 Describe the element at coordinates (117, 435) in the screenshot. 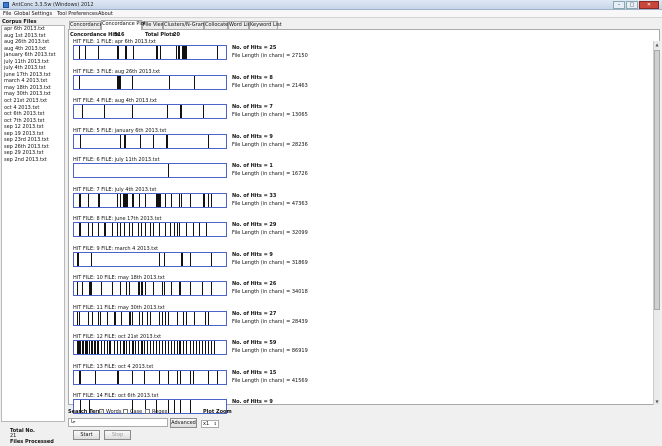

I see `stop-button: Stop` at that location.